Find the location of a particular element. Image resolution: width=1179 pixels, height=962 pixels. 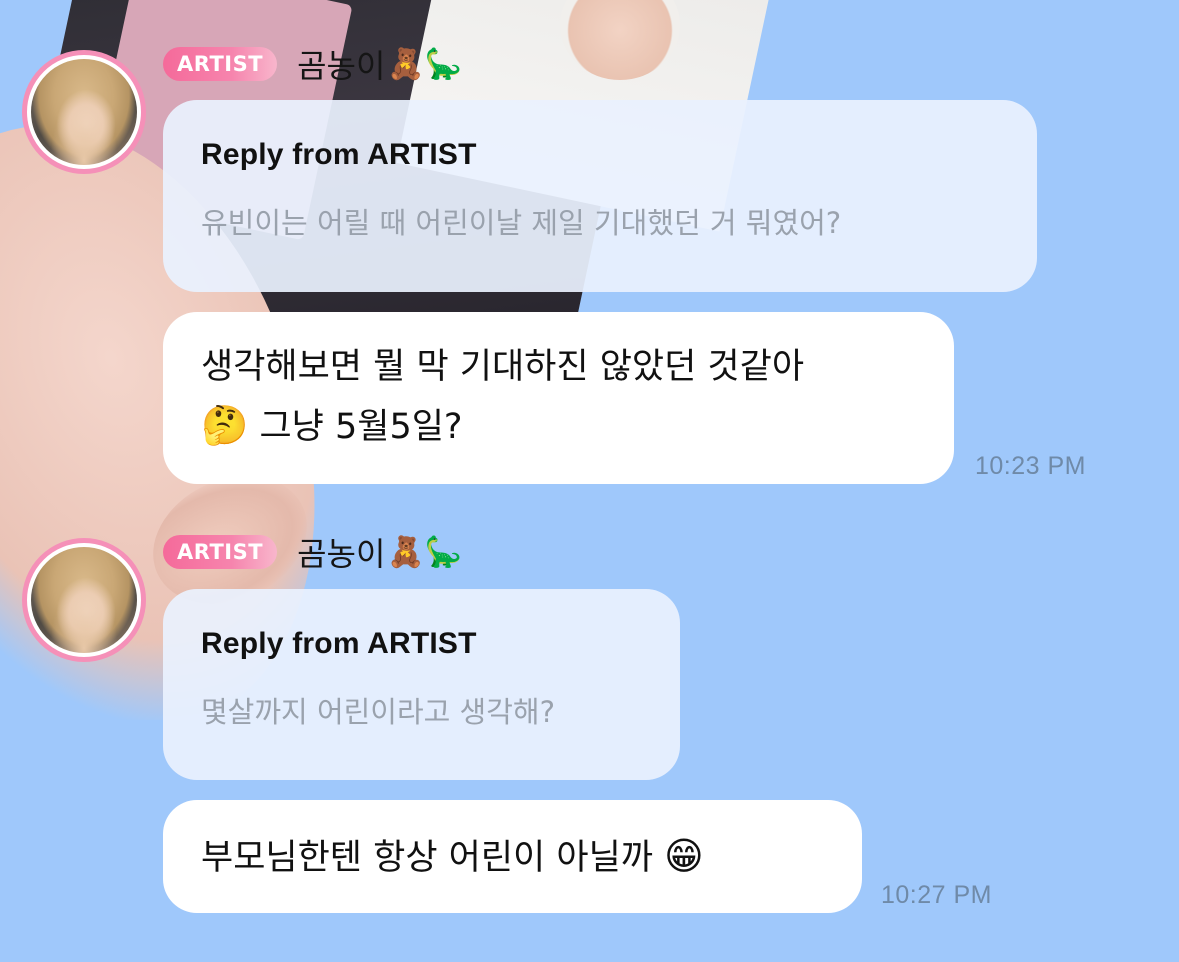

message-timestamp: 10:23 PM is located at coordinates (1031, 466).